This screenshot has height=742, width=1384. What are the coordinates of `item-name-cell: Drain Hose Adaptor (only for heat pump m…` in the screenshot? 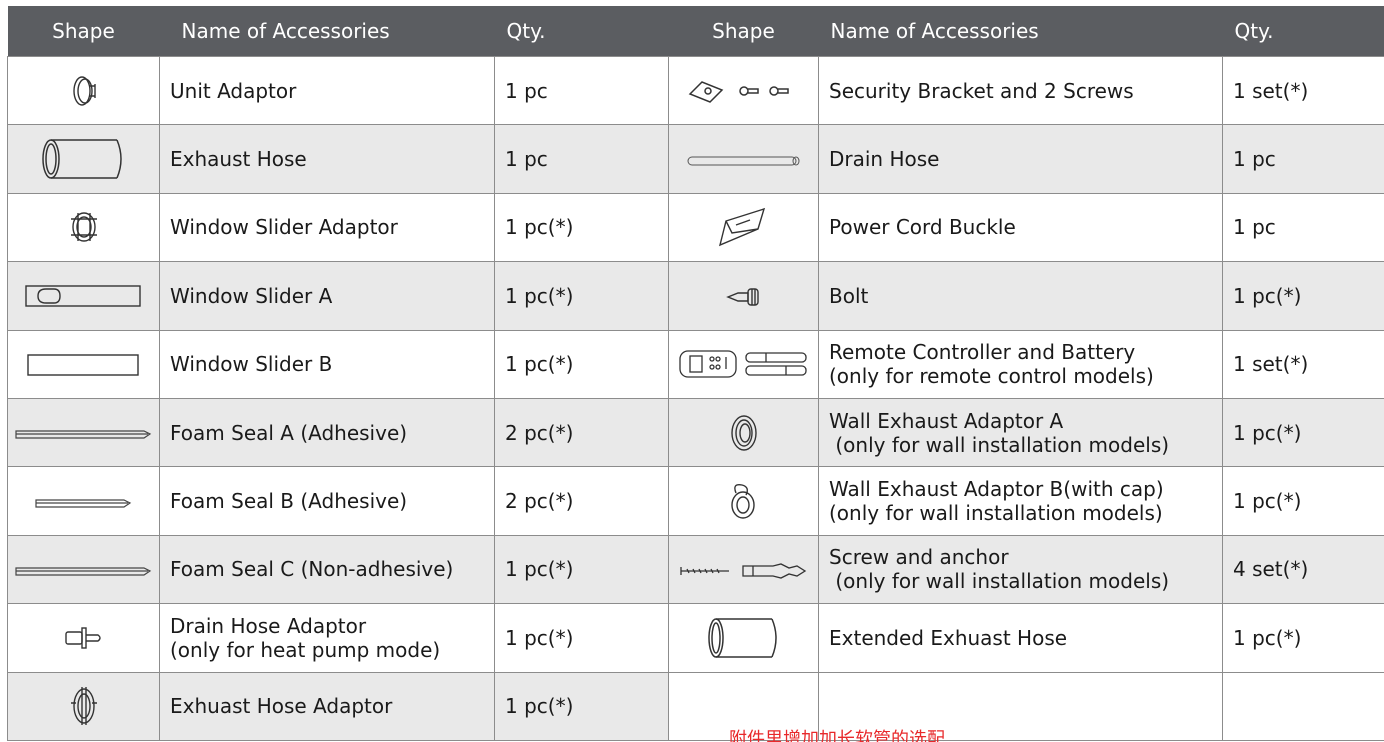 It's located at (327, 638).